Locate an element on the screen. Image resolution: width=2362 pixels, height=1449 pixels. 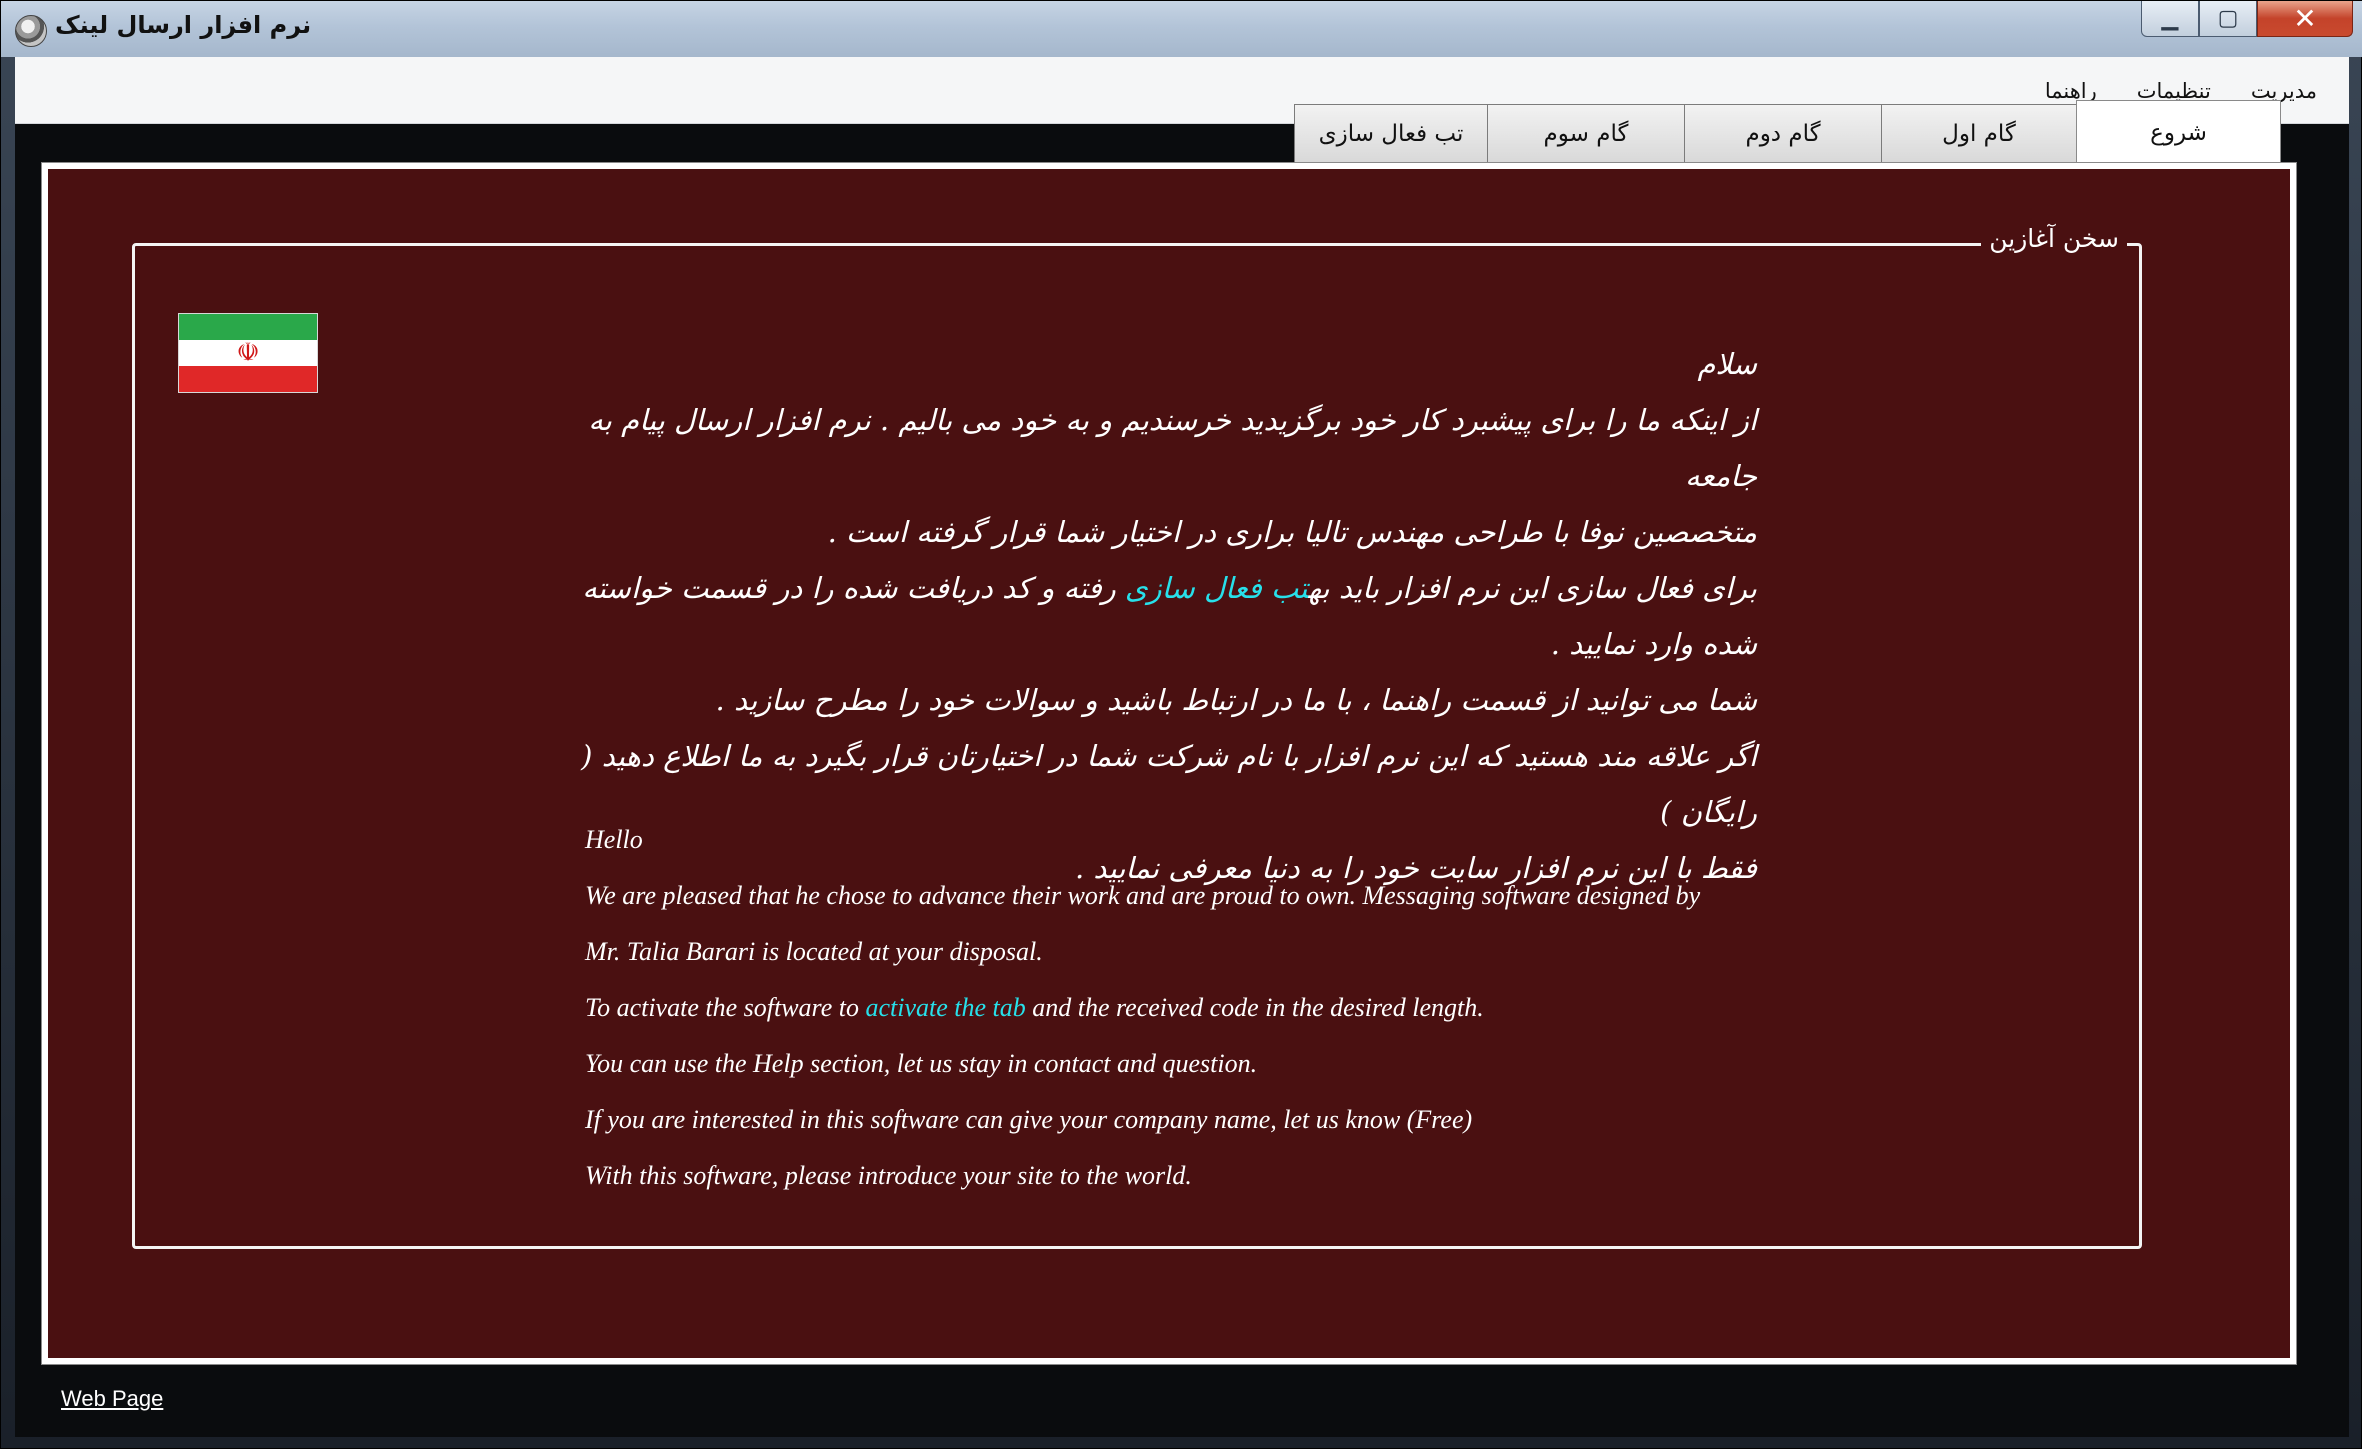
title-bar: نرم افزار ارسال لینک ▁ ▢ ✕ is located at coordinates (1181, 29).